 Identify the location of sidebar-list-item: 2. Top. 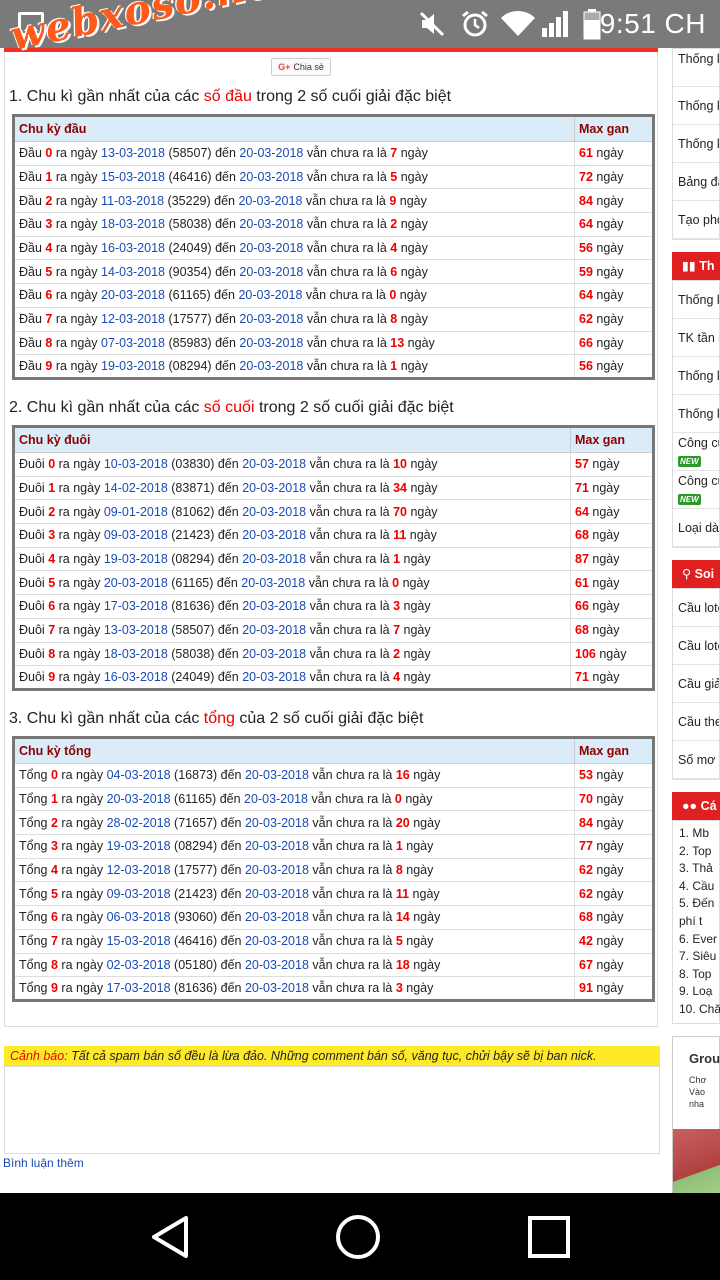
(696, 852).